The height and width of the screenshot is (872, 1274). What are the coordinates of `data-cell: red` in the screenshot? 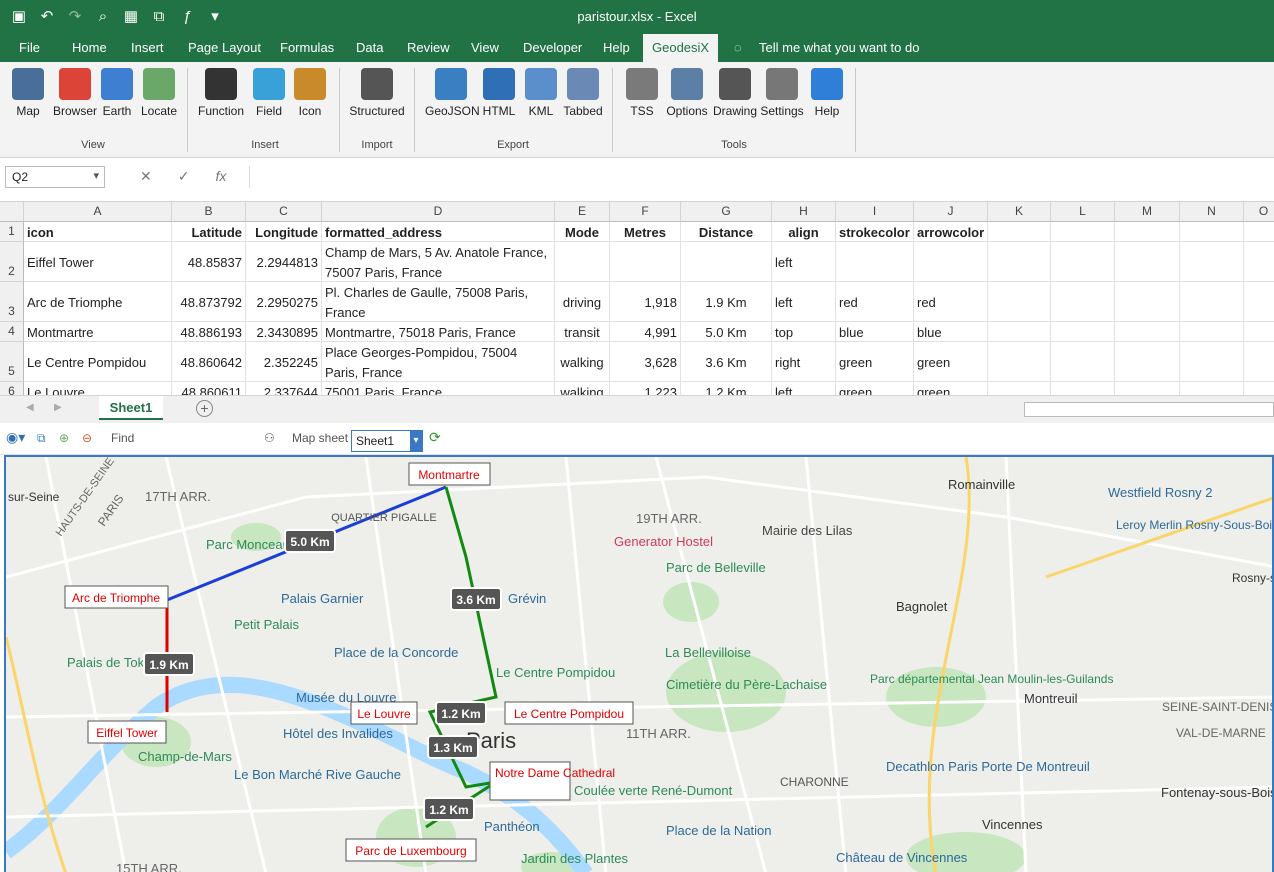 It's located at (951, 302).